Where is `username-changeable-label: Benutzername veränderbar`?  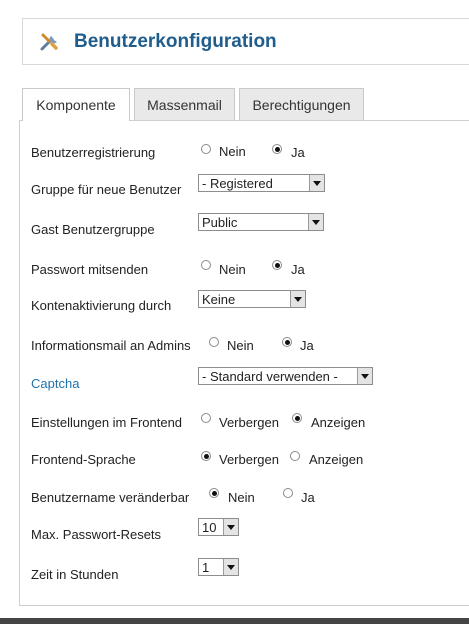
username-changeable-label: Benutzername veränderbar is located at coordinates (110, 497).